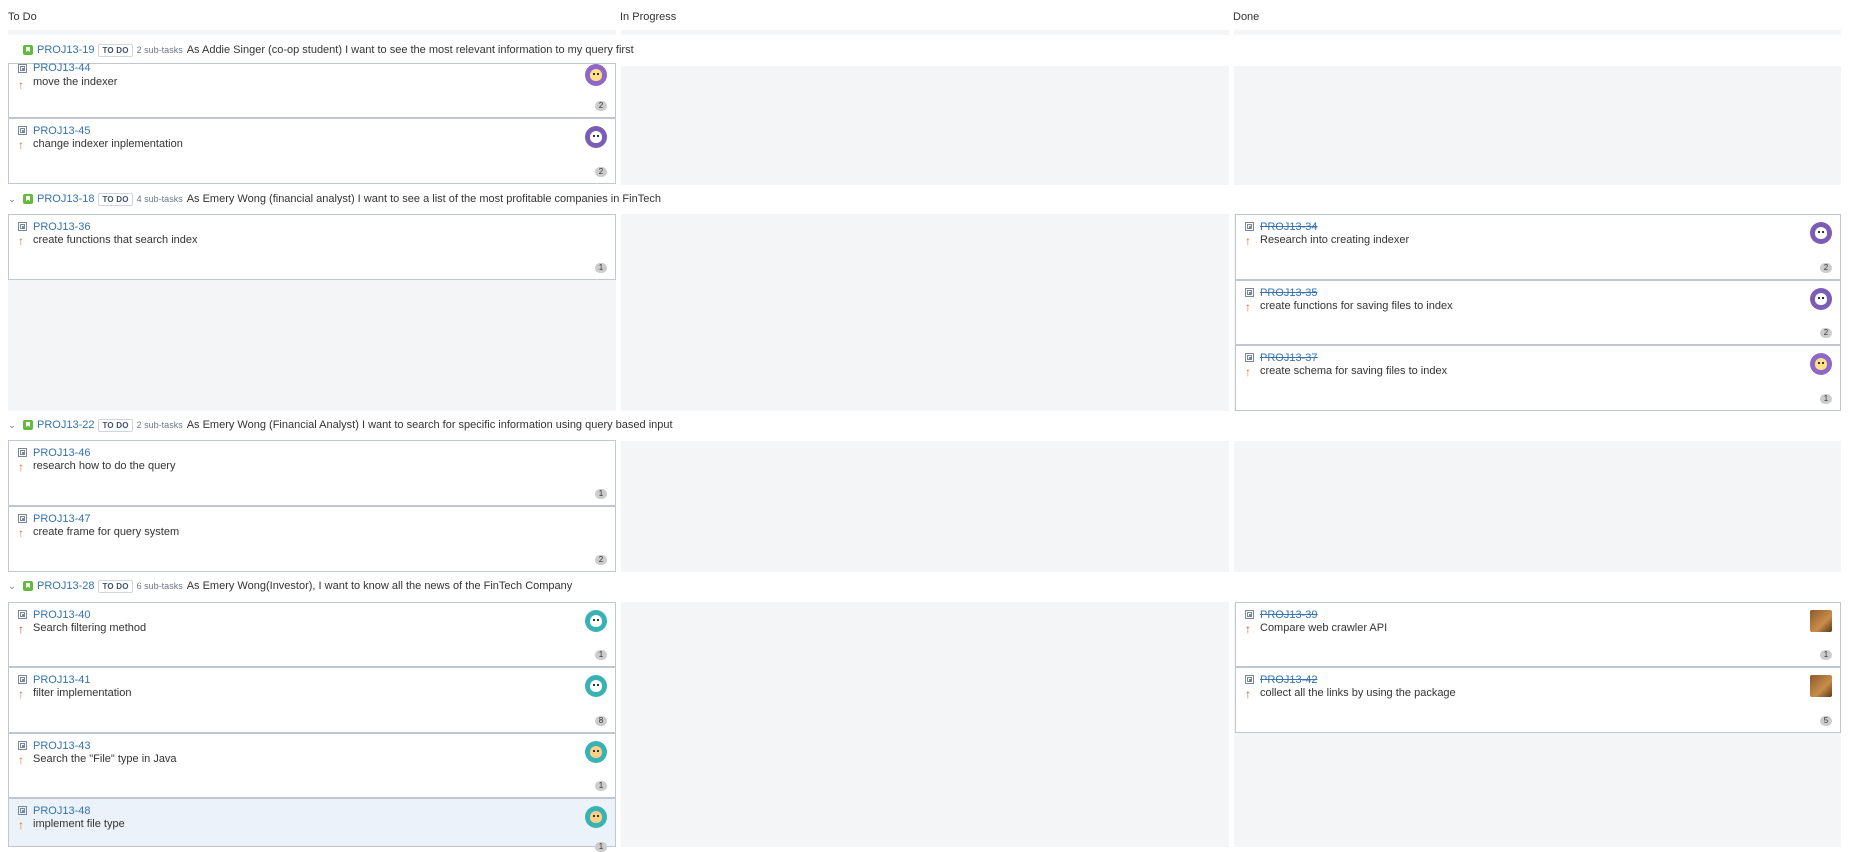 This screenshot has width=1850, height=852. I want to click on issue-key: PROJ13-45, so click(61, 131).